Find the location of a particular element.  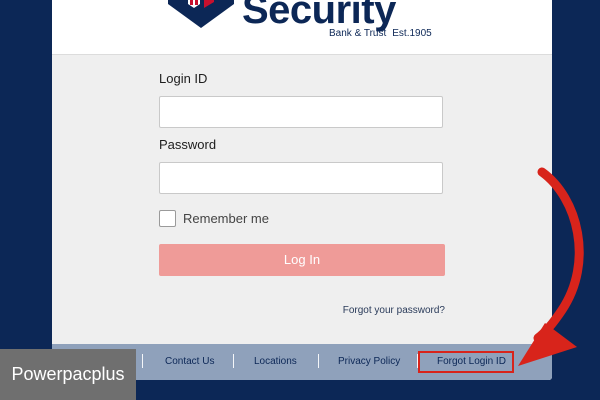

red-arrow-annotation is located at coordinates (551, 266).